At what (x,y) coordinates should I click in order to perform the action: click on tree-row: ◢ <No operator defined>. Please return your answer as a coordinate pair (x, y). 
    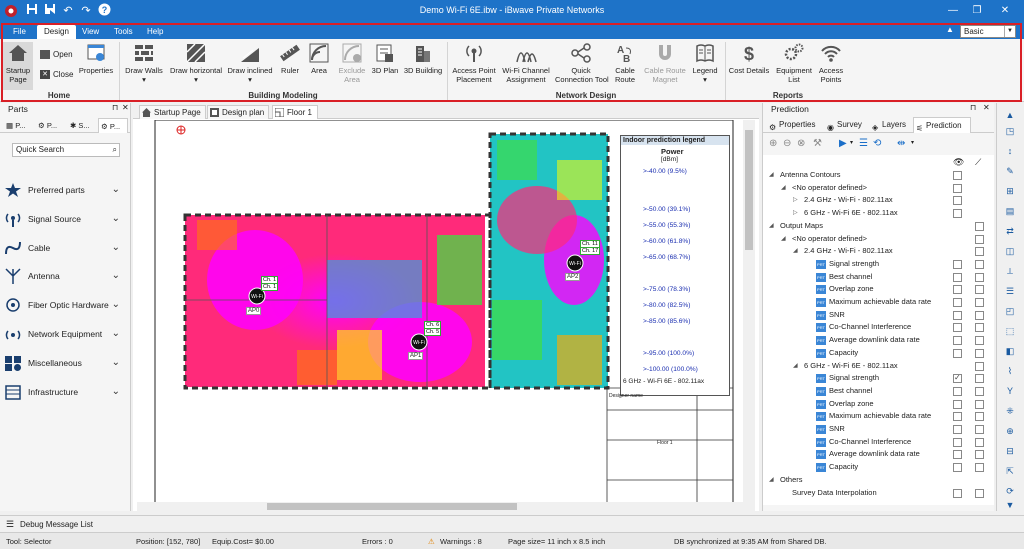
    Looking at the image, I should click on (878, 239).